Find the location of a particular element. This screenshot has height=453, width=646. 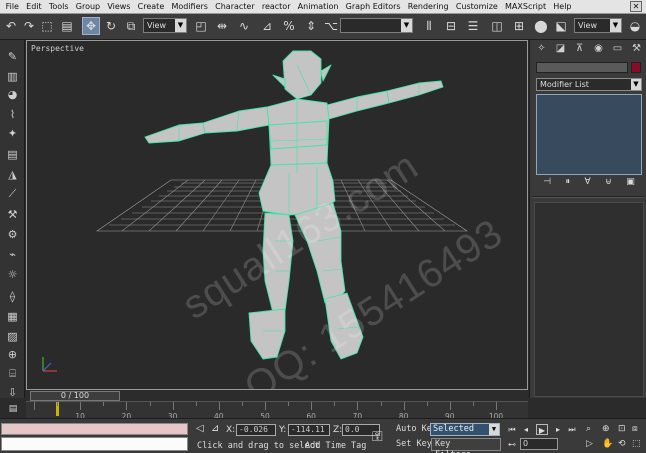

mirror-tool-icon: ⫴ is located at coordinates (429, 26).